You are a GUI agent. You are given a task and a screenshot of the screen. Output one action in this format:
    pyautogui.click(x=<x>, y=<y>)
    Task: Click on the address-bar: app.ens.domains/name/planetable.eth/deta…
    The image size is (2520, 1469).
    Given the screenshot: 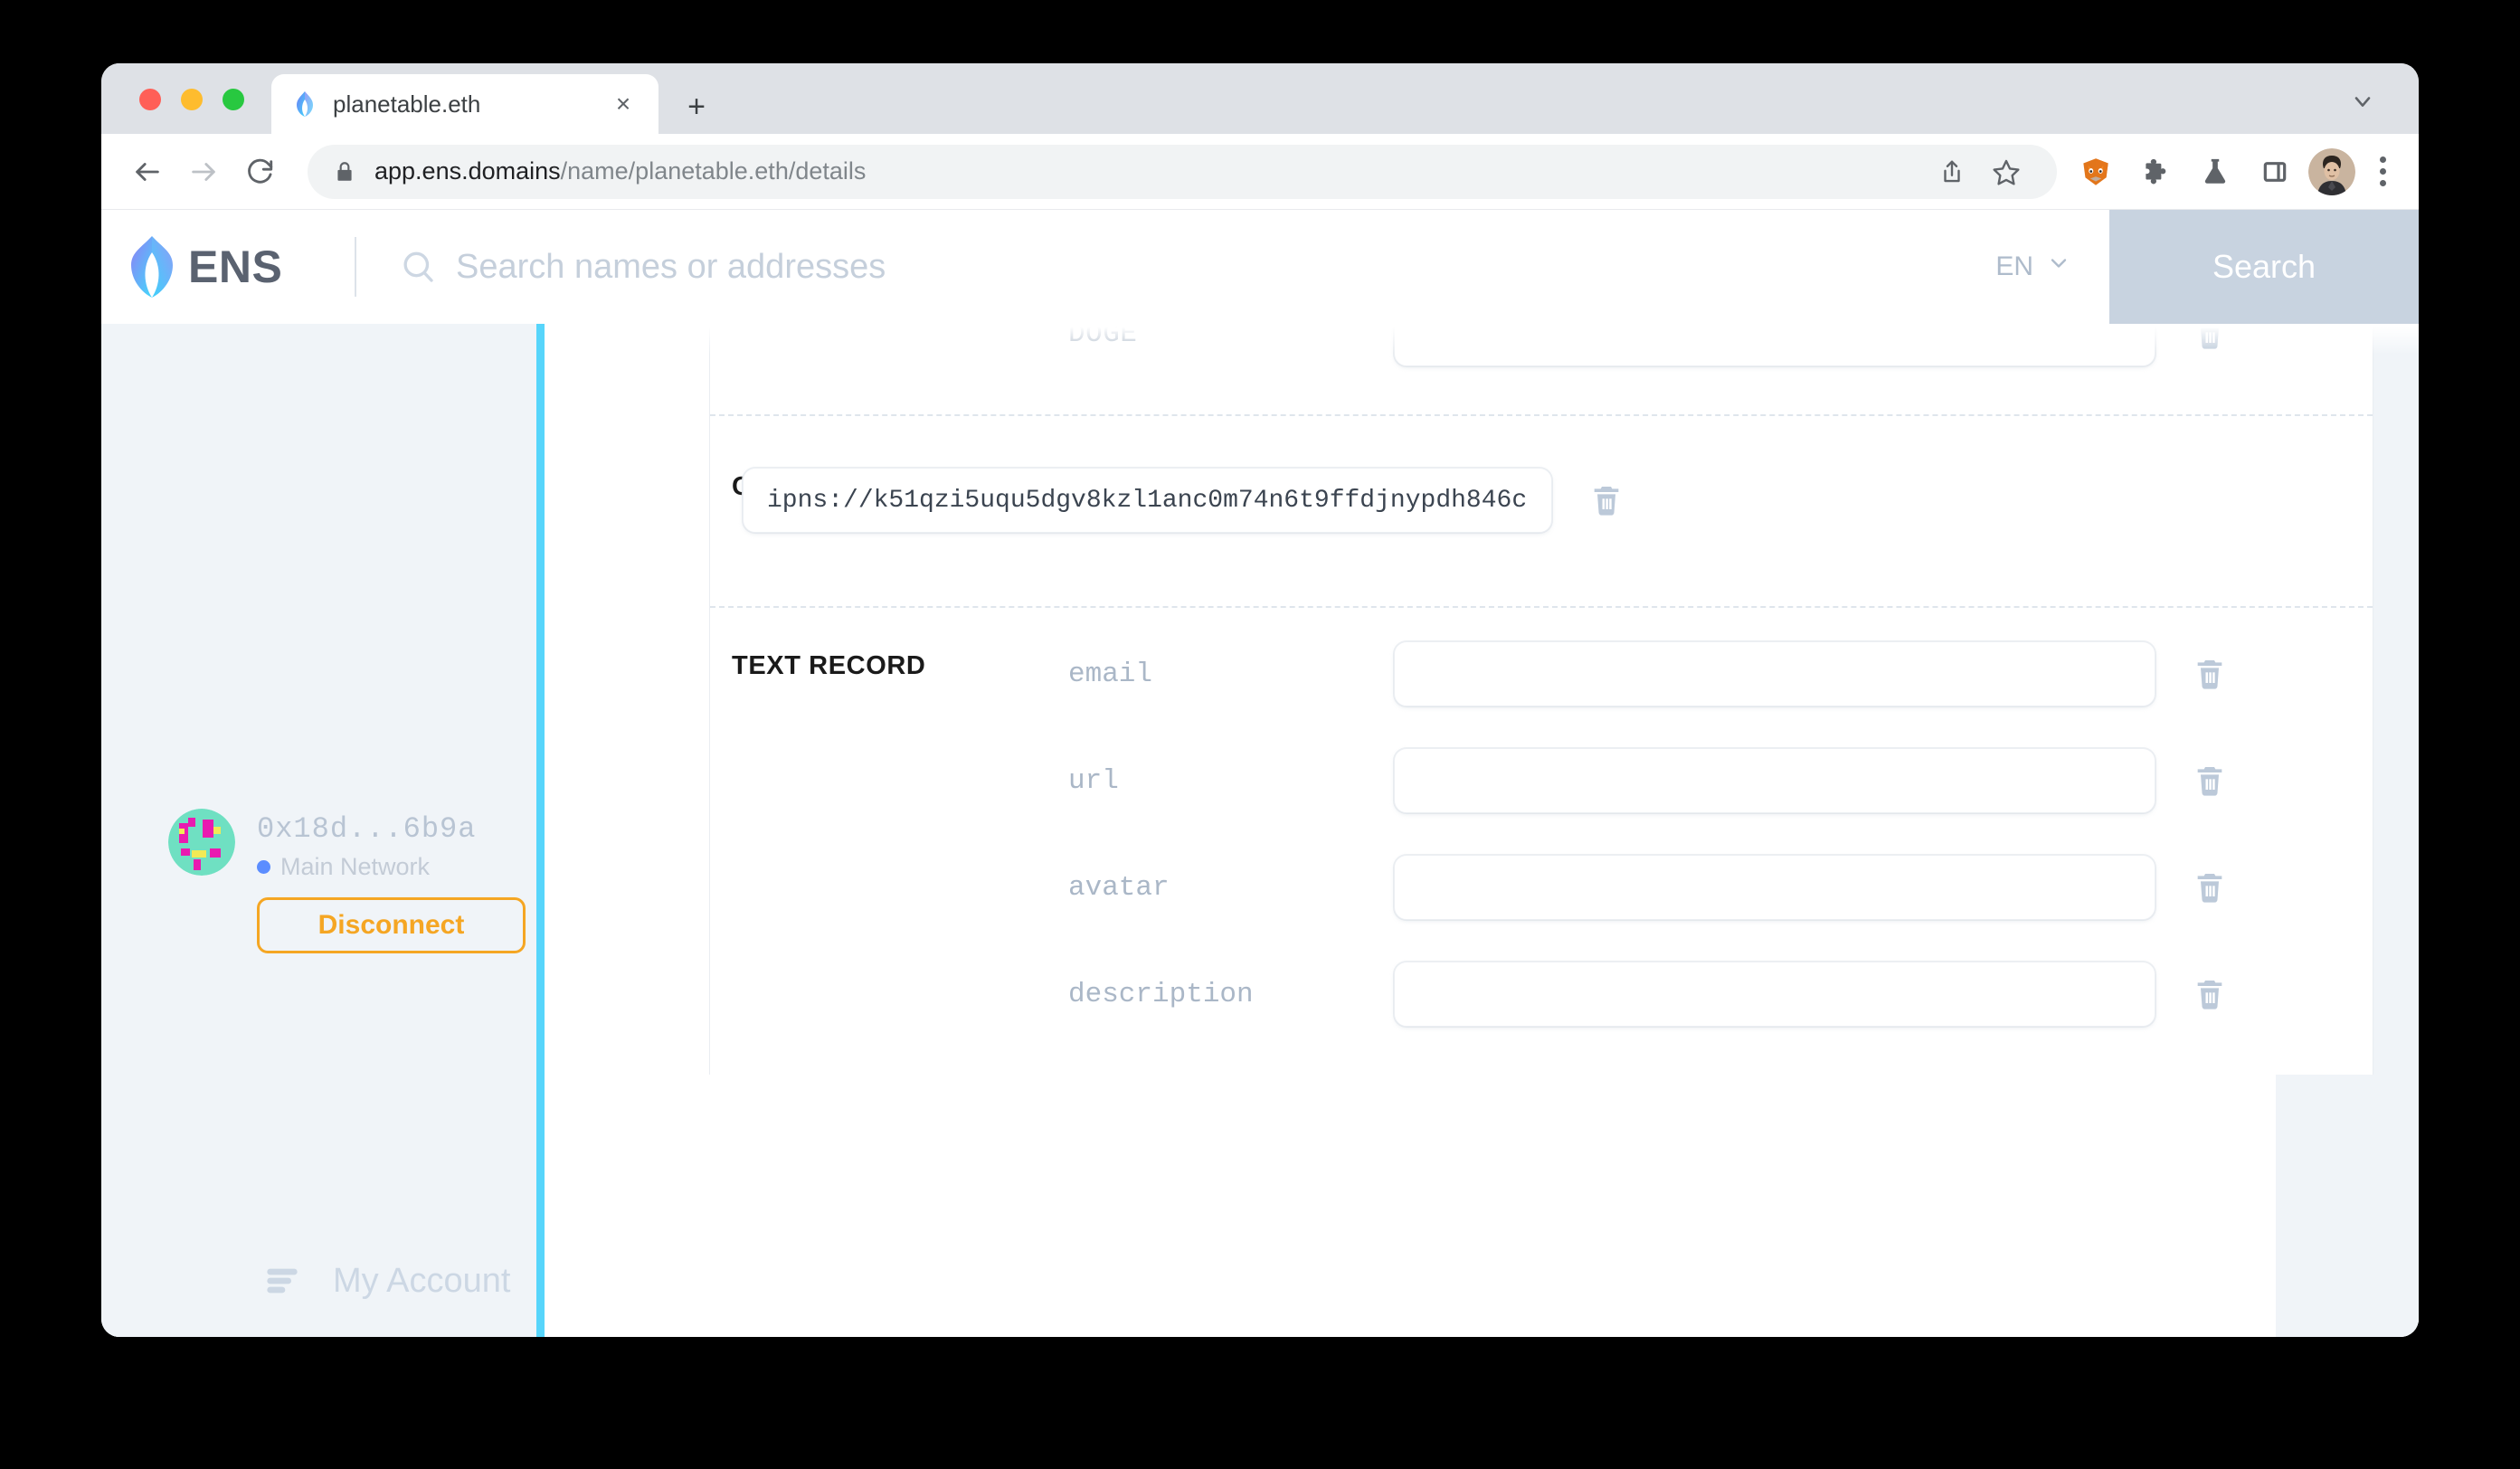 What is the action you would take?
    pyautogui.click(x=1183, y=171)
    